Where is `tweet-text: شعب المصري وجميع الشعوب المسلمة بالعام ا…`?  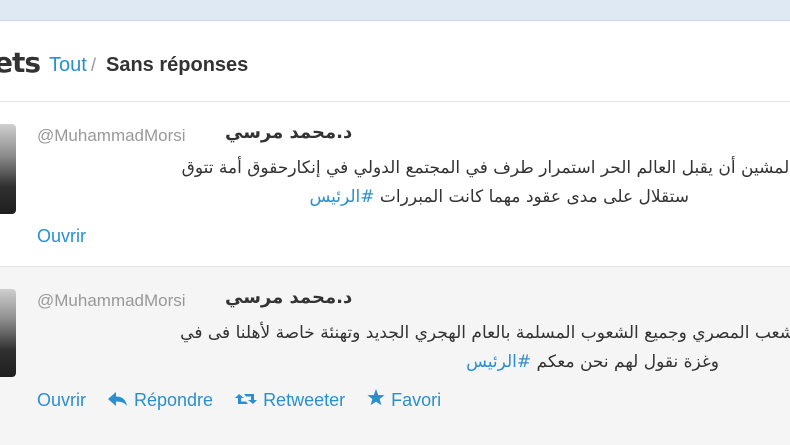
tweet-text: شعب المصري وجميع الشعوب المسلمة بالعام ا… is located at coordinates (395, 348).